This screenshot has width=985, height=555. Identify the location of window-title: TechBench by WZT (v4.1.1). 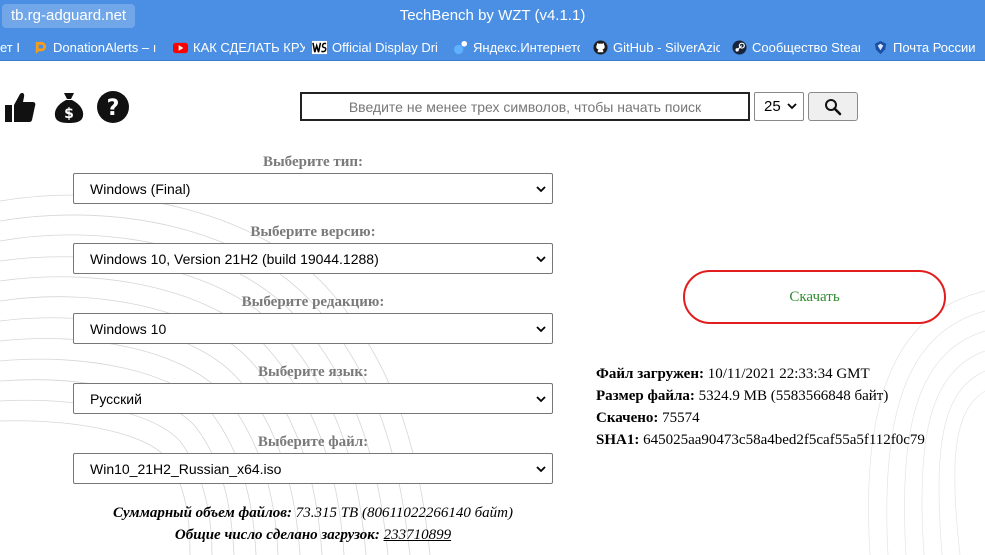
(492, 15).